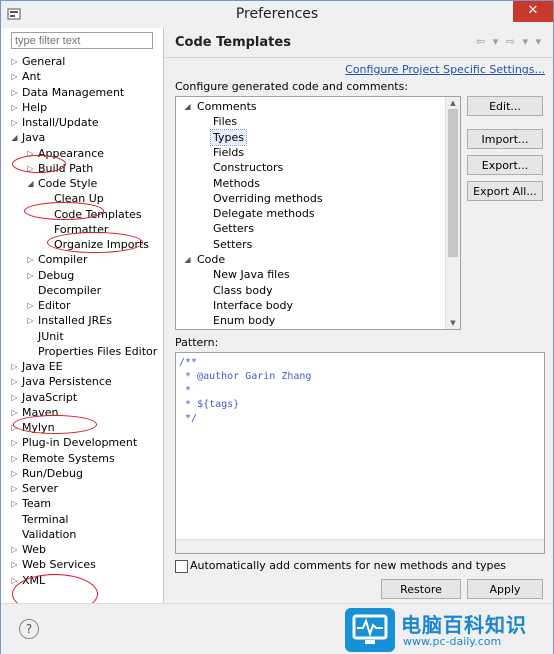 This screenshot has height=654, width=554. I want to click on tree-item: ▷ Remote Systems, so click(81, 458).